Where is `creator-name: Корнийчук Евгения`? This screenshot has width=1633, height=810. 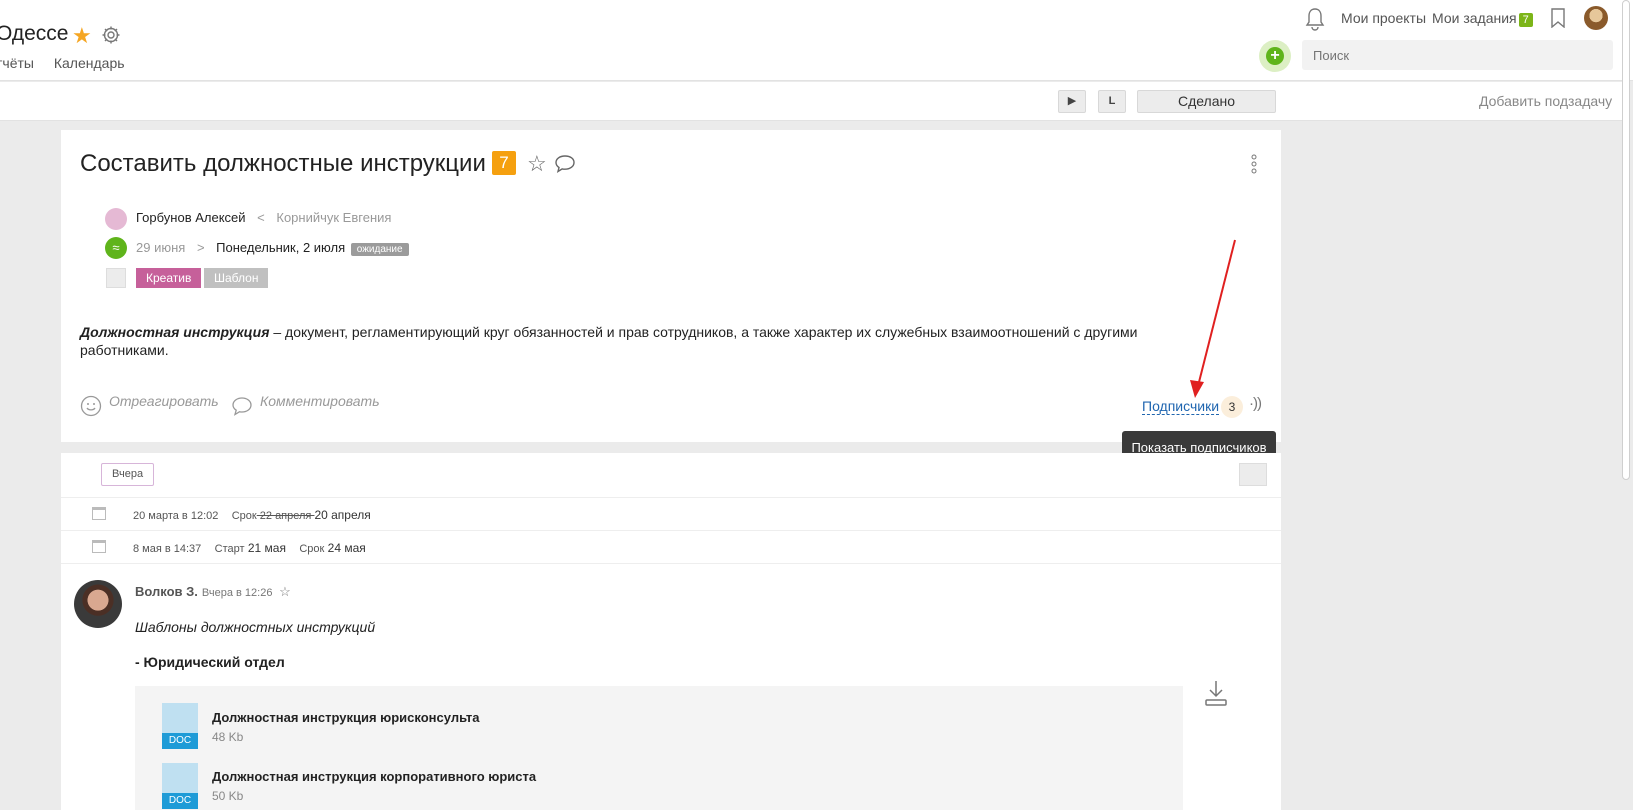 creator-name: Корнийчук Евгения is located at coordinates (333, 217).